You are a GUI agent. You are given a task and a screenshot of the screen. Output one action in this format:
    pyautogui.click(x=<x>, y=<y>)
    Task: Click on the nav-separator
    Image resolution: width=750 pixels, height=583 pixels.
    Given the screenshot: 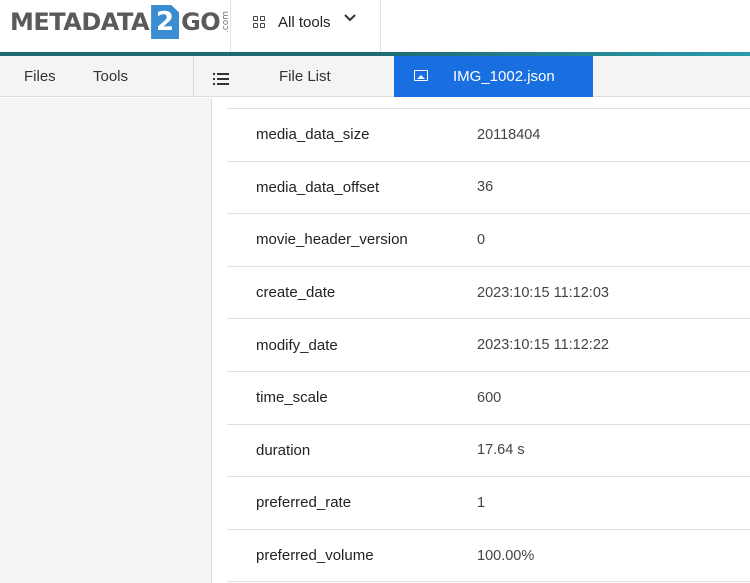 What is the action you would take?
    pyautogui.click(x=193, y=76)
    